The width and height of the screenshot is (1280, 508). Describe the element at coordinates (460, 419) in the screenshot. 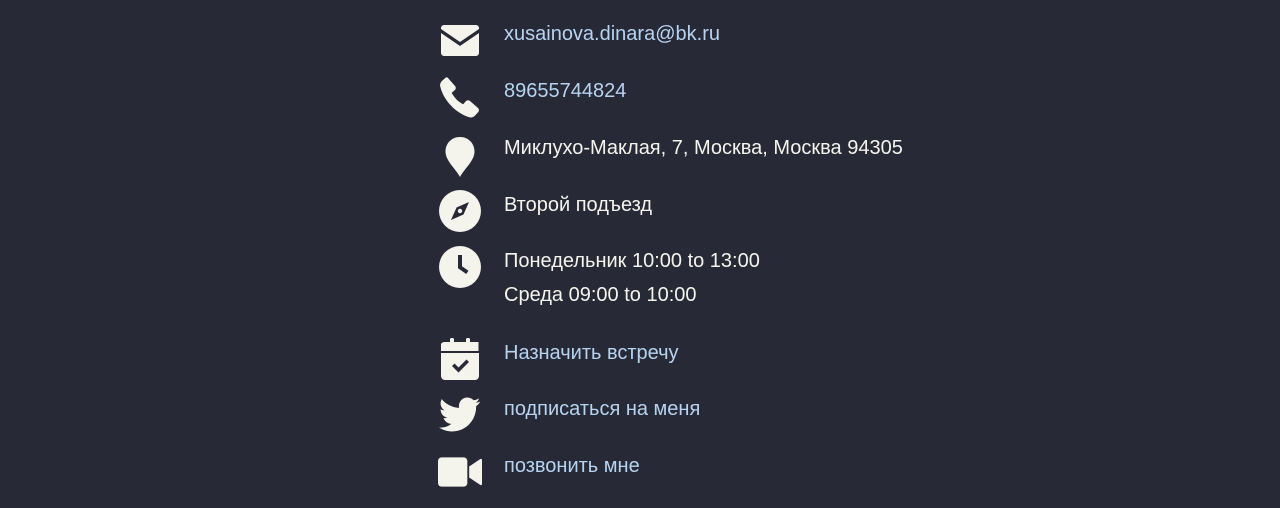

I see `twitter-icon` at that location.